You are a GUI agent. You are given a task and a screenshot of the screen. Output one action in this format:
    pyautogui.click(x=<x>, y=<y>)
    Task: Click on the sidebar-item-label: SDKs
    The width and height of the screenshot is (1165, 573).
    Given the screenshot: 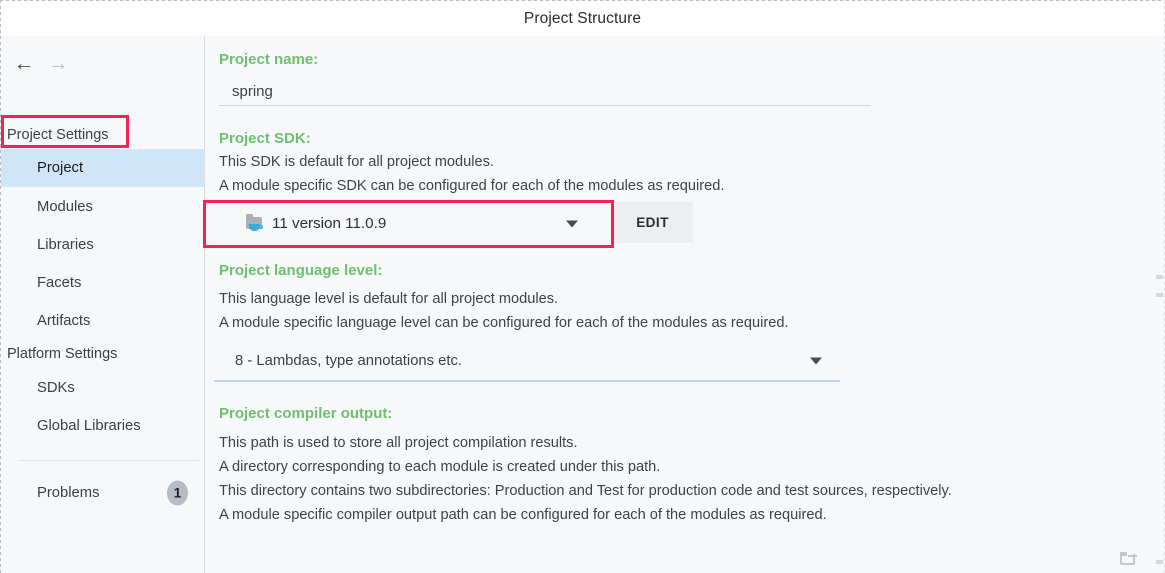 What is the action you would take?
    pyautogui.click(x=56, y=388)
    